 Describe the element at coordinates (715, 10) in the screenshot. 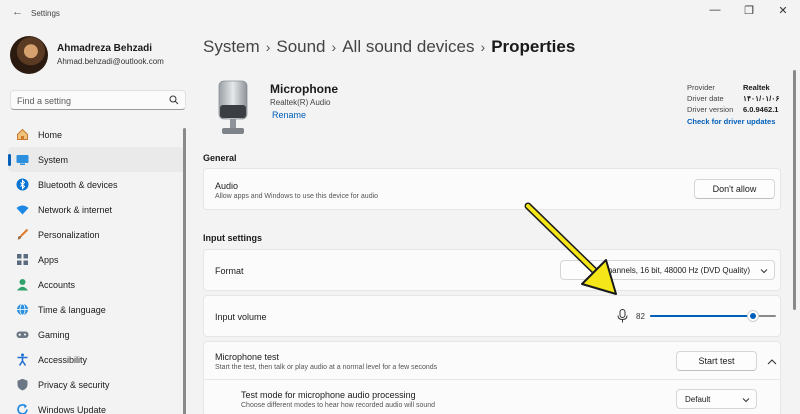

I see `minimize-button: —` at that location.